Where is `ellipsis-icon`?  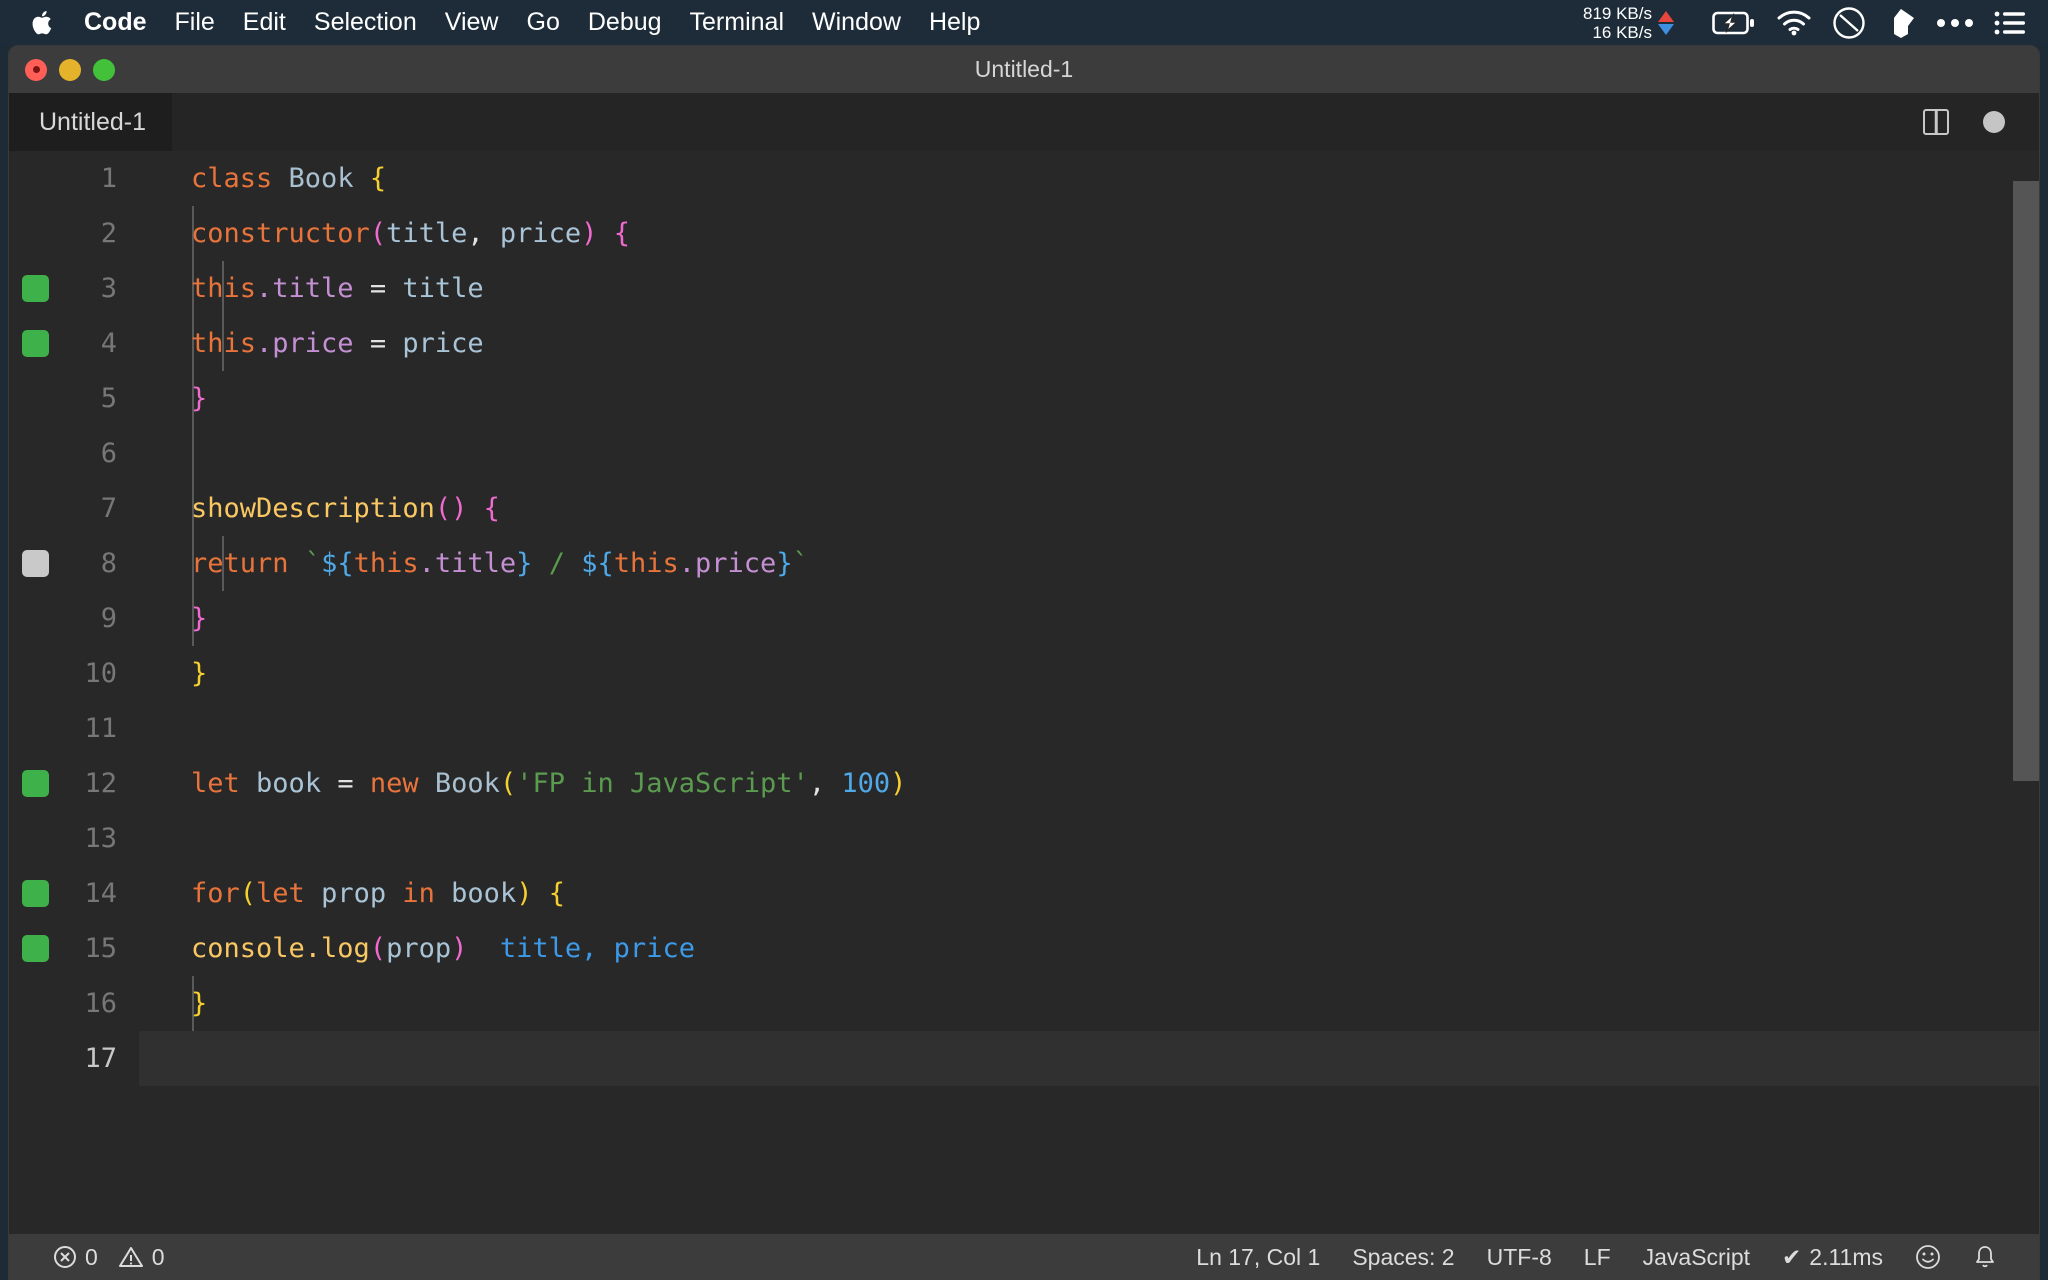
ellipsis-icon is located at coordinates (1955, 23).